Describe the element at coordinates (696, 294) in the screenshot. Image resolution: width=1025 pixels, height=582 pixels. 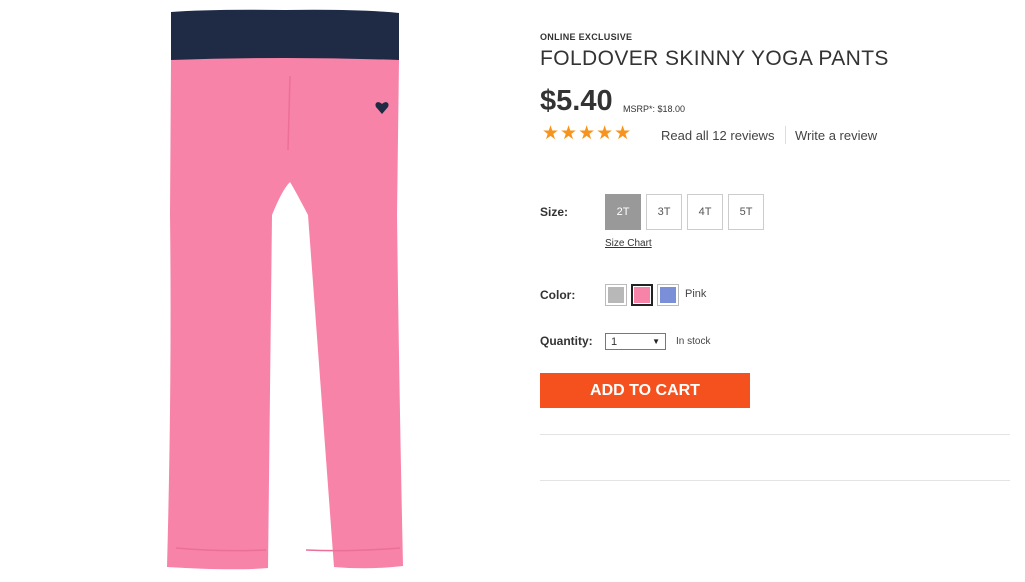
I see `selected-color-name: Pink` at that location.